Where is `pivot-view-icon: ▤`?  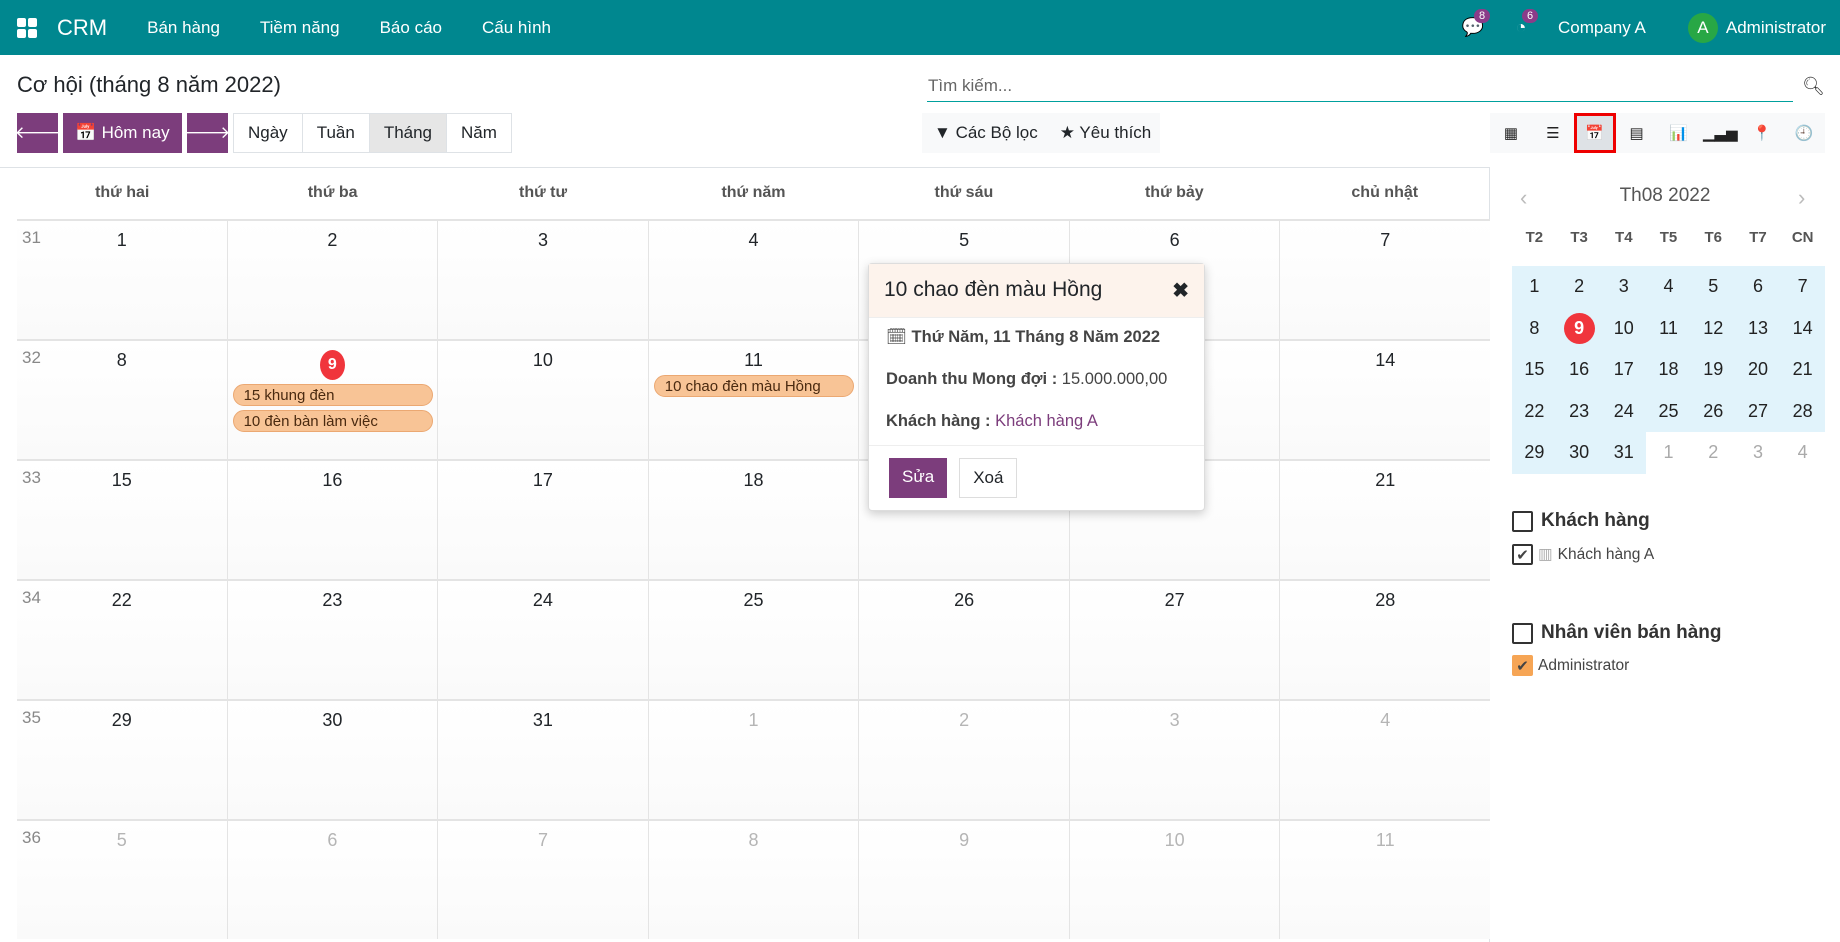 pivot-view-icon: ▤ is located at coordinates (1637, 133).